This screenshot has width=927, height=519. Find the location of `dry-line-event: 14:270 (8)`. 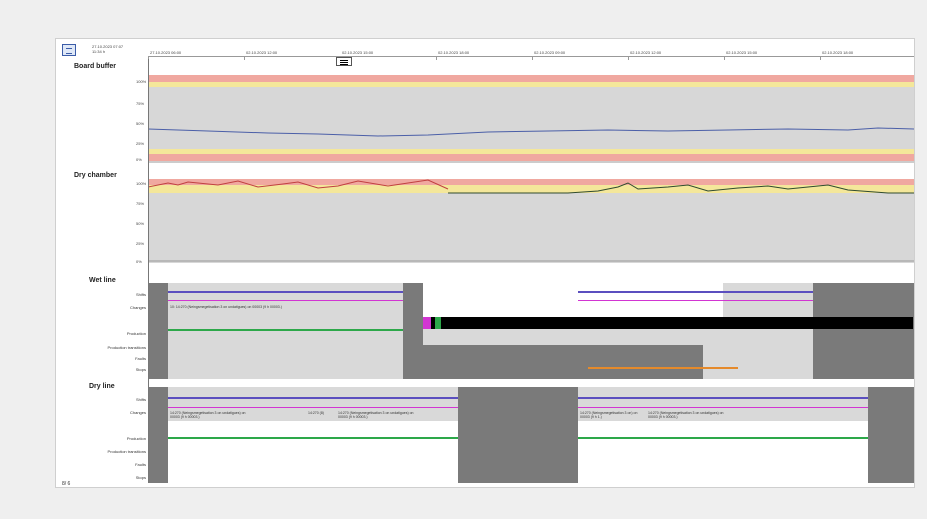

dry-line-event: 14:270 (8) is located at coordinates (322, 413).